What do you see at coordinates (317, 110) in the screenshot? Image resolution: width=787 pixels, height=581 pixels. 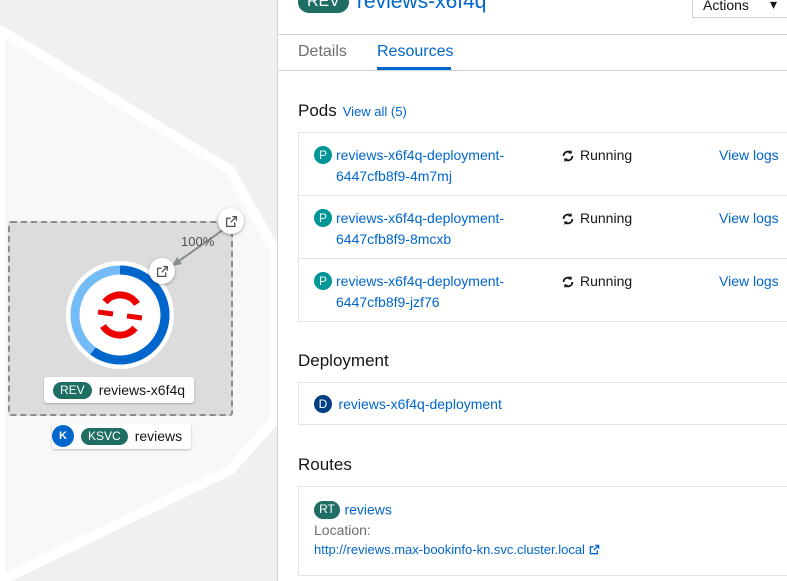 I see `pods-title: Pods` at bounding box center [317, 110].